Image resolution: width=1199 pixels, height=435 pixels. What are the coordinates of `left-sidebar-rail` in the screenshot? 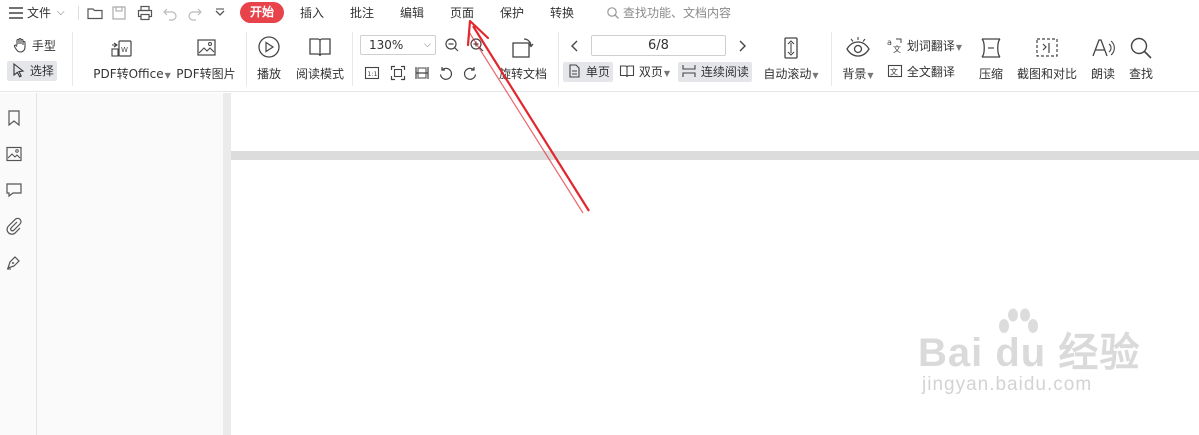 It's located at (18, 264).